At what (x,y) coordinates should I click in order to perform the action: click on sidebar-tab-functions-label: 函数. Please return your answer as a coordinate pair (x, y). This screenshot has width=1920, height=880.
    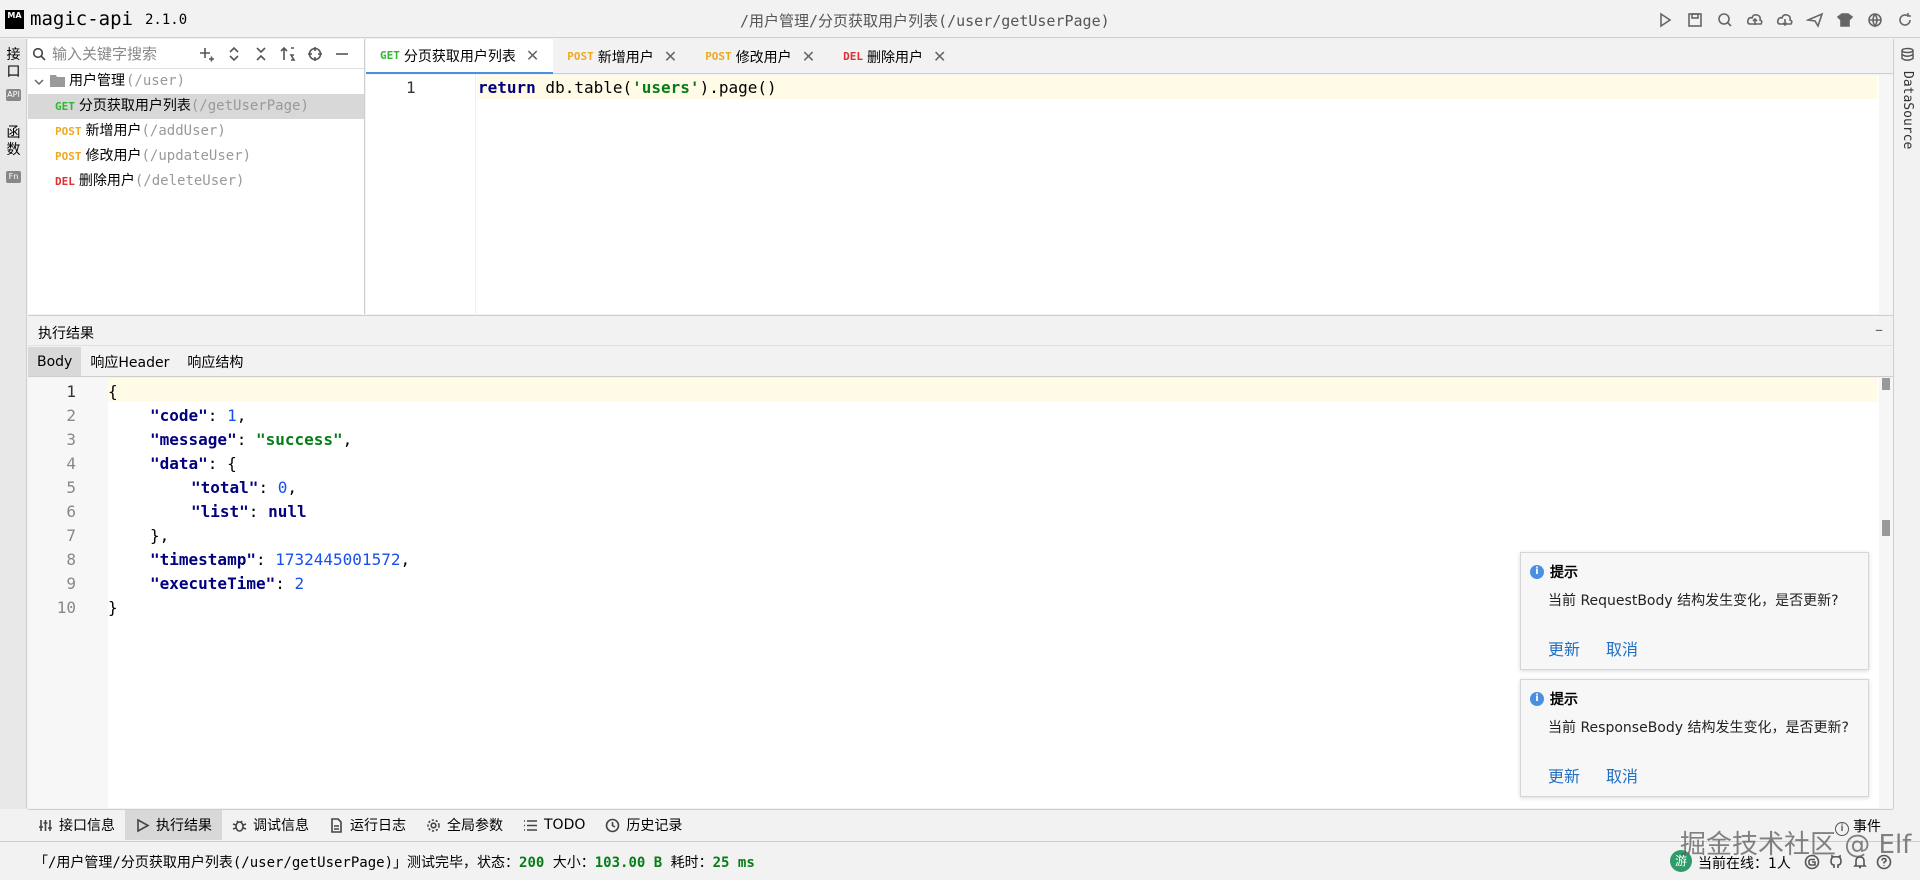
    Looking at the image, I should click on (13, 141).